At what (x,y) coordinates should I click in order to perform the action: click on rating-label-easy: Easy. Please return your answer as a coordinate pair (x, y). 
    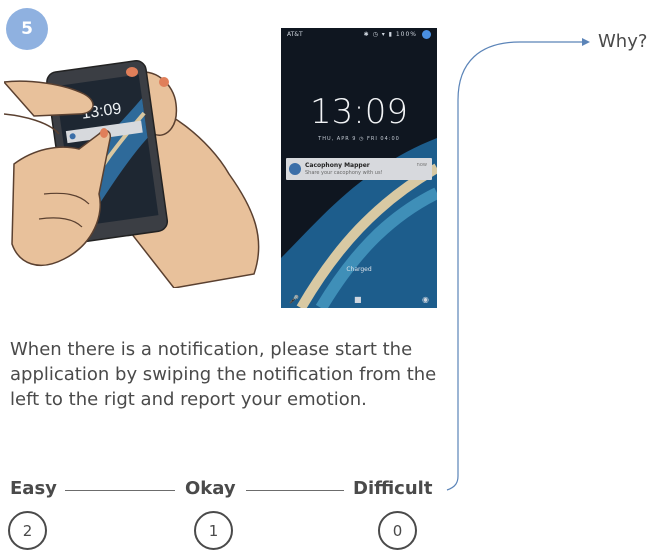
    Looking at the image, I should click on (33, 488).